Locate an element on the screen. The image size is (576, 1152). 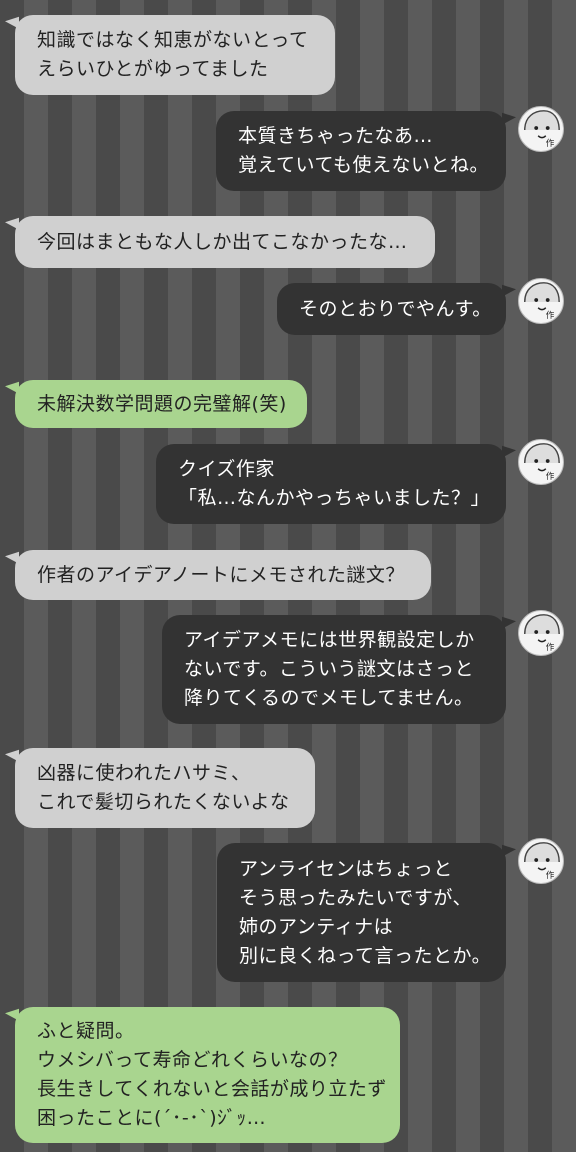
message-line: アンライセンはちょっと is located at coordinates (346, 868).